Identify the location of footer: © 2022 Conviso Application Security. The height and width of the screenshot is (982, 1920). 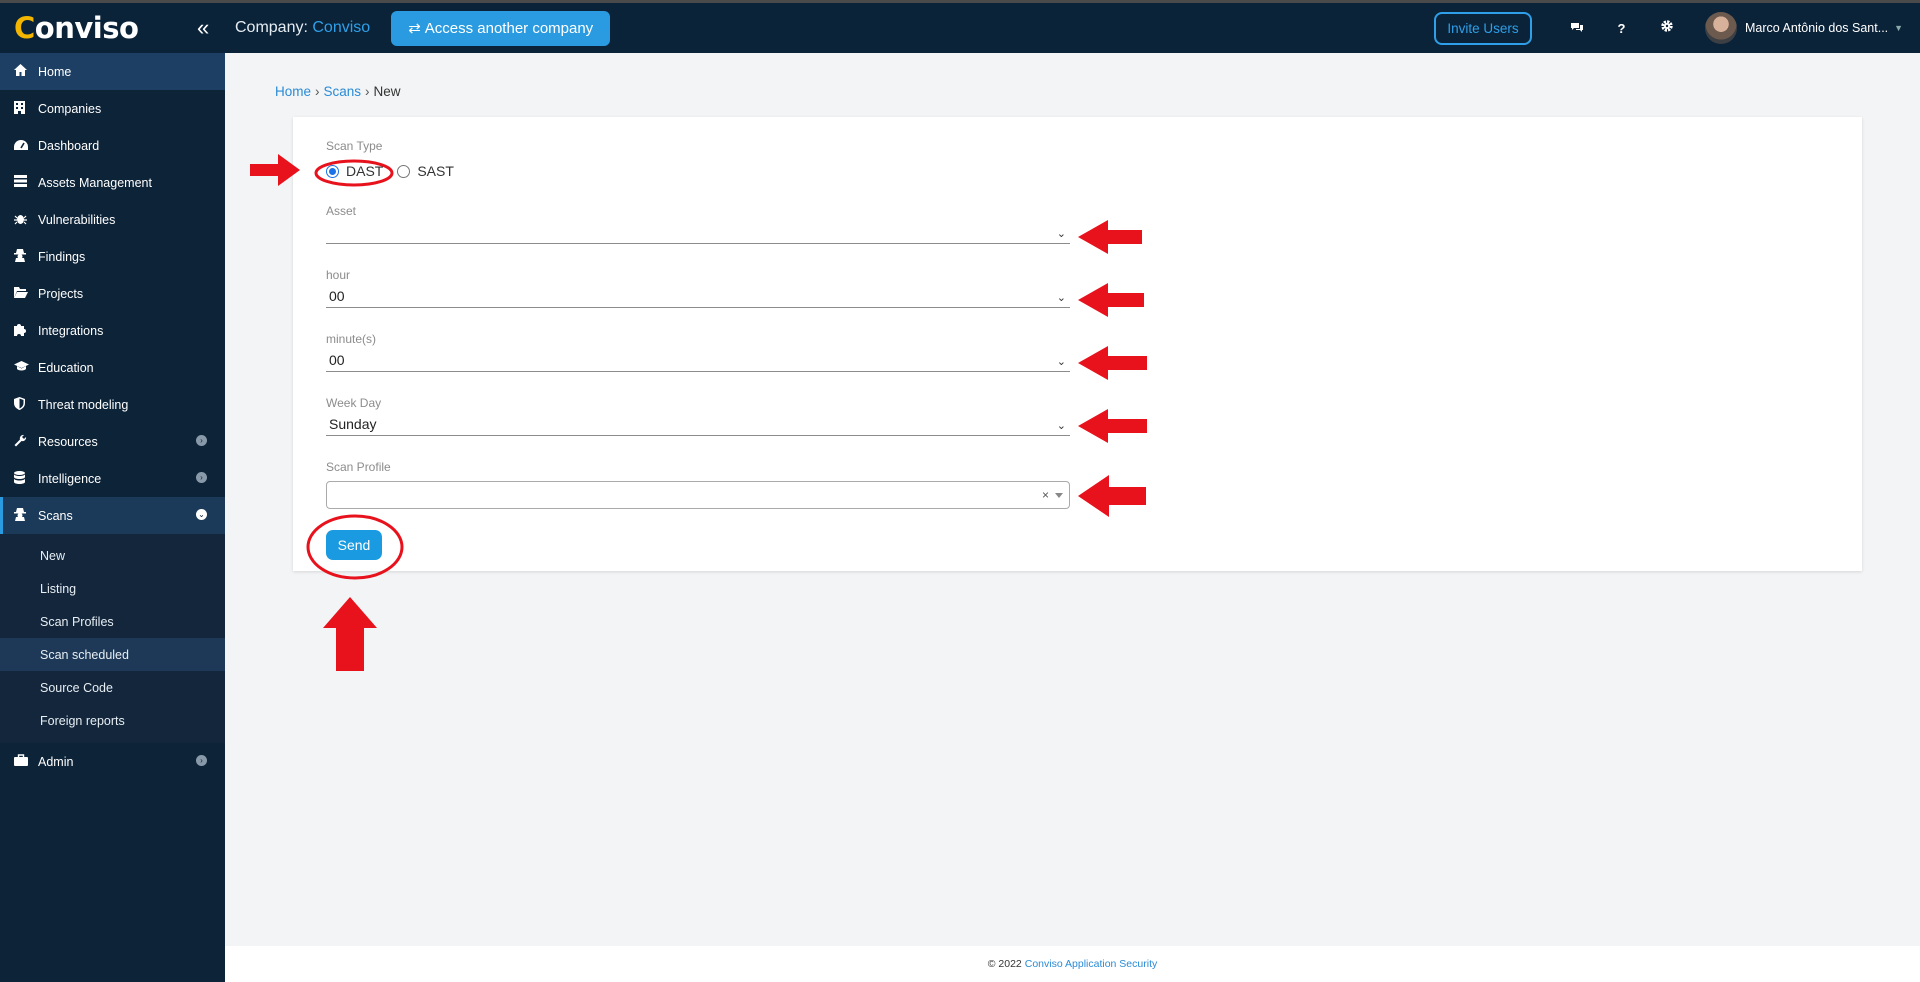
(1072, 964).